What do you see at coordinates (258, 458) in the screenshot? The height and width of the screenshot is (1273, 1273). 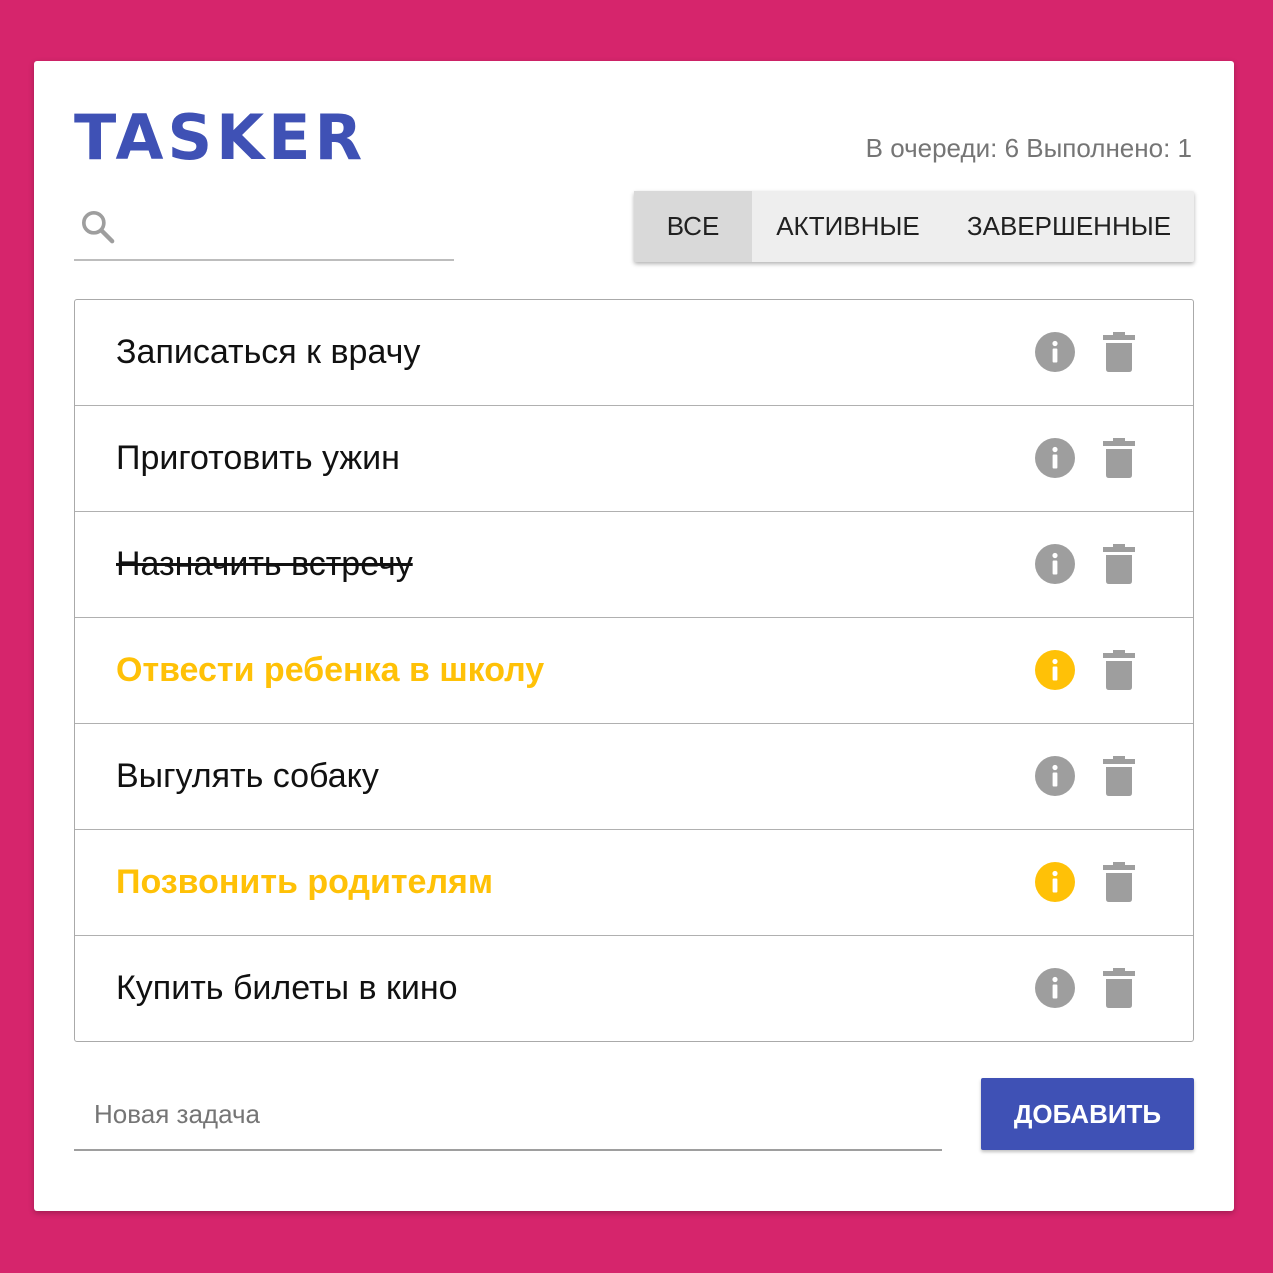 I see `task-label: Приготовить ужин` at bounding box center [258, 458].